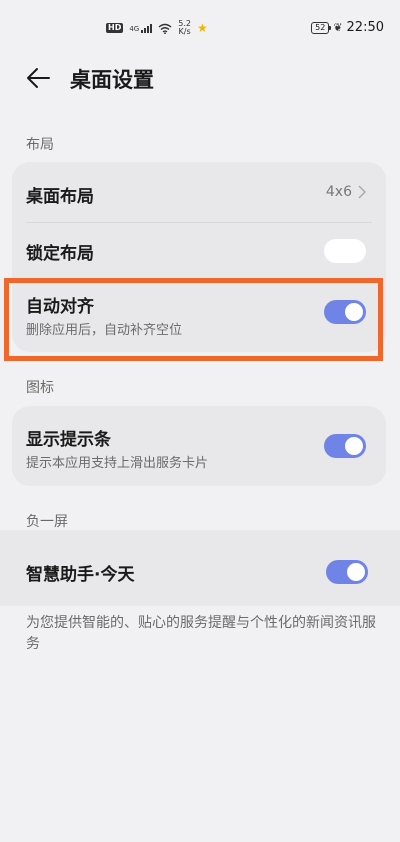  I want to click on icons-card: 显示提示条 提示本应用支持上滑出服务卡片, so click(199, 446).